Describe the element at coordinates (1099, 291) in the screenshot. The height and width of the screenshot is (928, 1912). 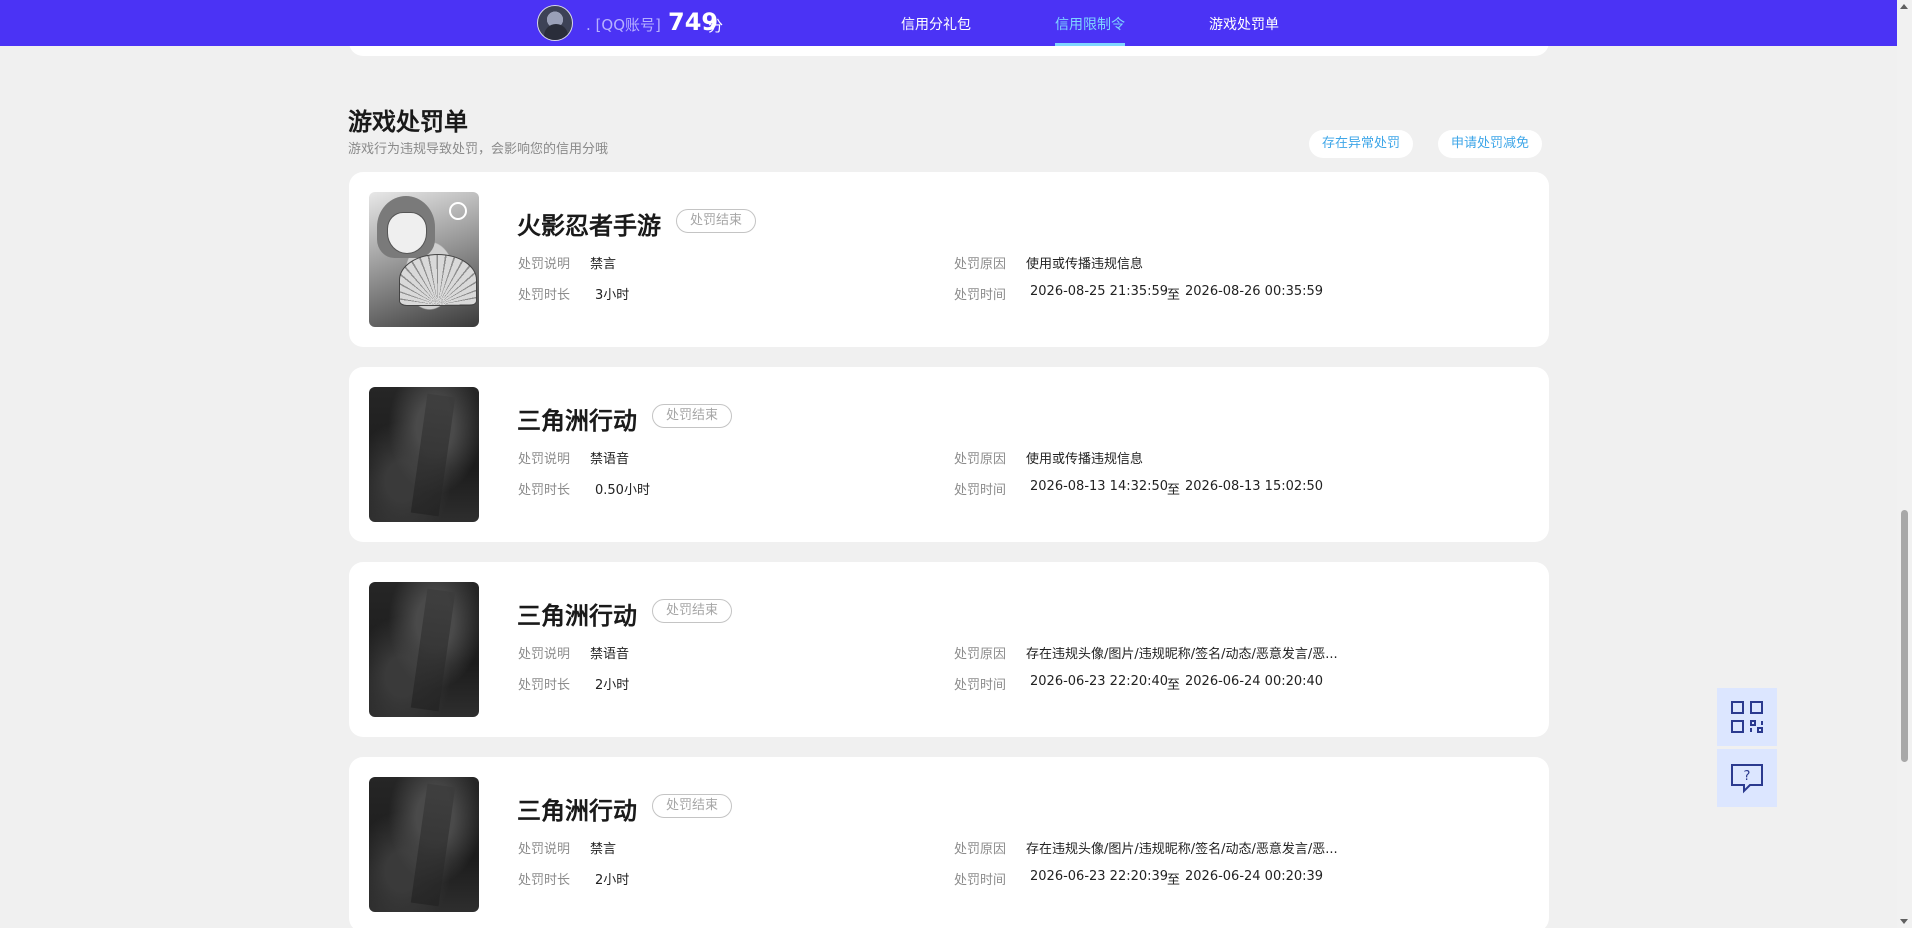
I see `time-start: 2026-08-25 21:35:59` at that location.